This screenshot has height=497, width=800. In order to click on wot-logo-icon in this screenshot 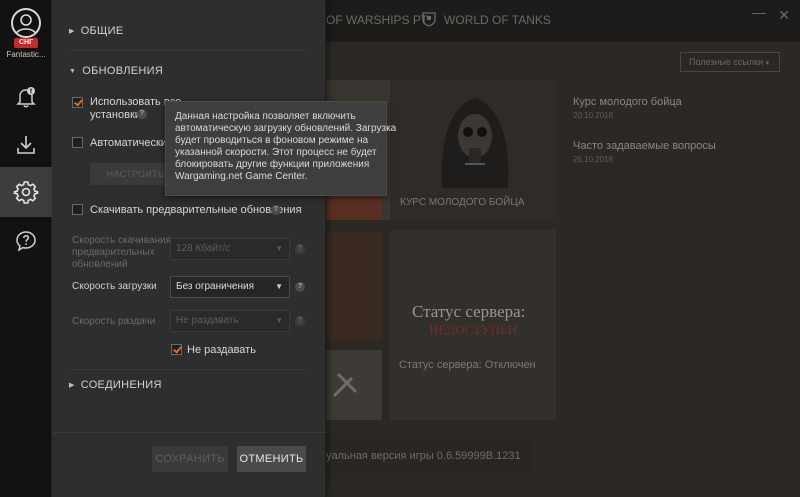, I will do `click(429, 19)`.